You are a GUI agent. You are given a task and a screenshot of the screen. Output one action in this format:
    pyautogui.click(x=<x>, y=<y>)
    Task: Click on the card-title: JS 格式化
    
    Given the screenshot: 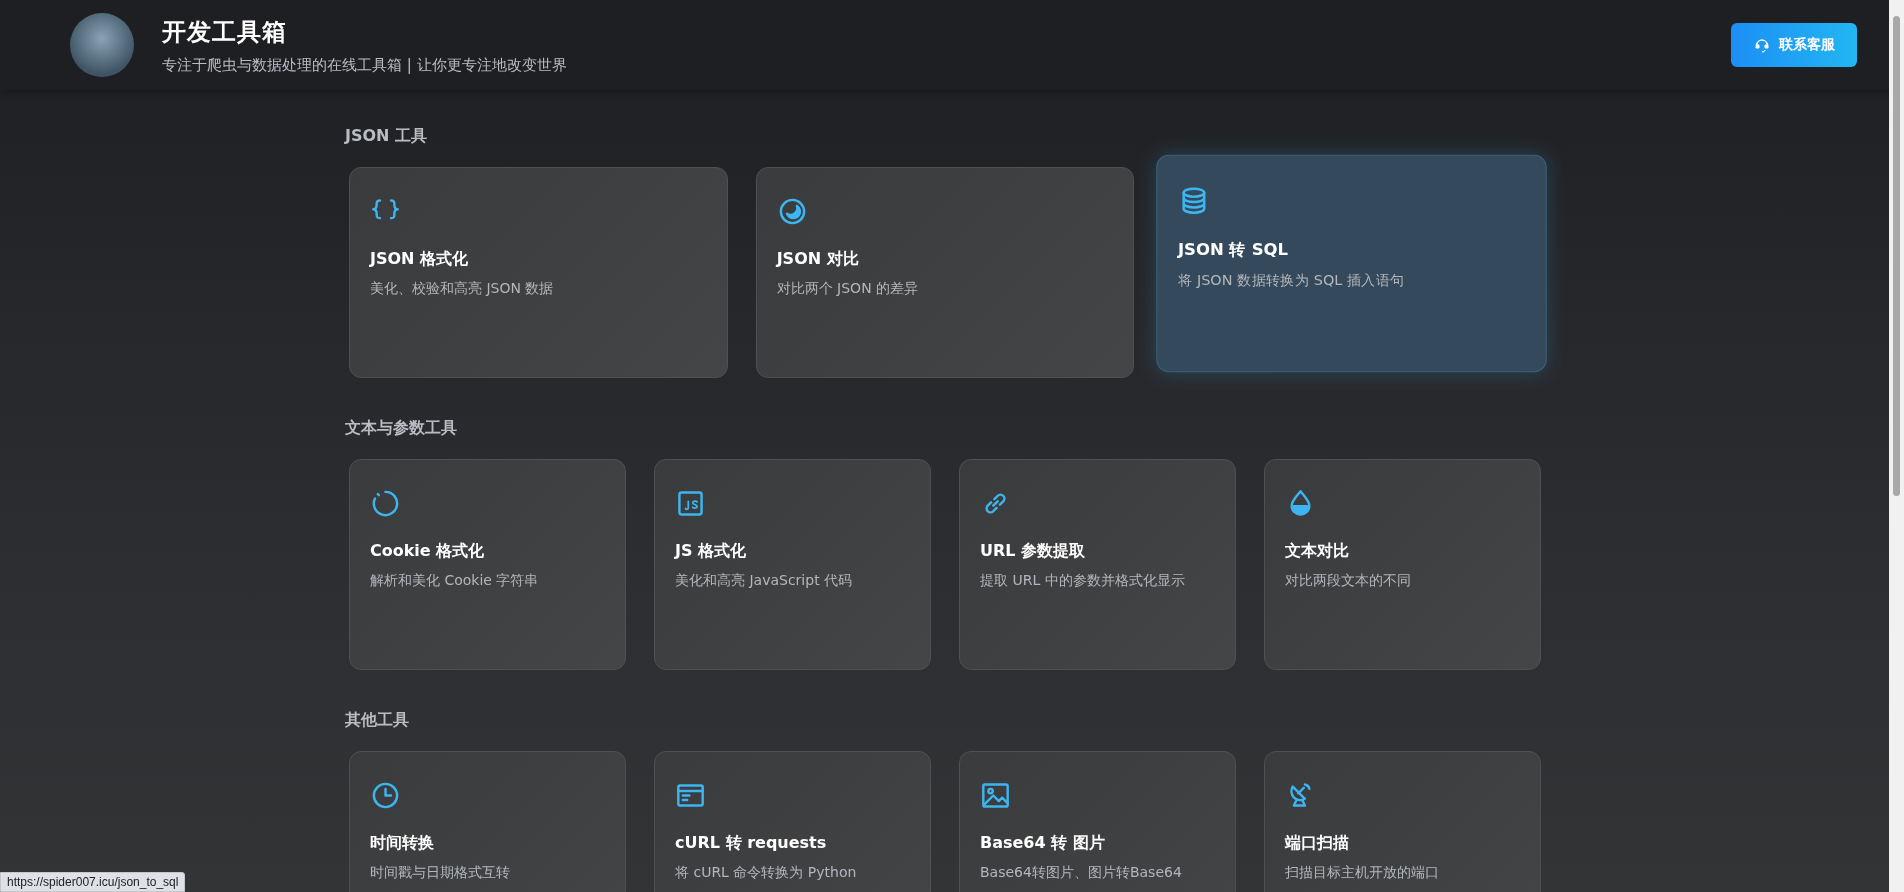 What is the action you would take?
    pyautogui.click(x=711, y=551)
    